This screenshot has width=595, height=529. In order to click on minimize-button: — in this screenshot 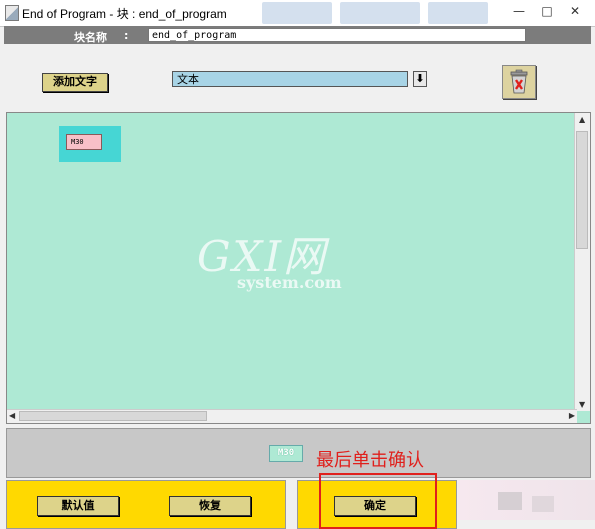, I will do `click(519, 11)`.